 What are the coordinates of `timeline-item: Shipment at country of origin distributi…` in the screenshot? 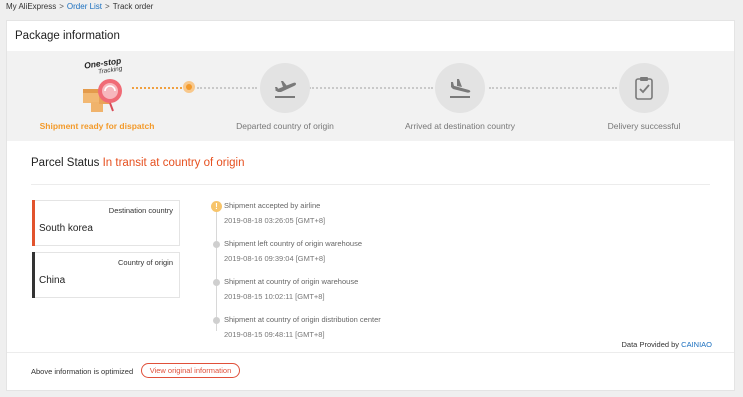 It's located at (302, 327).